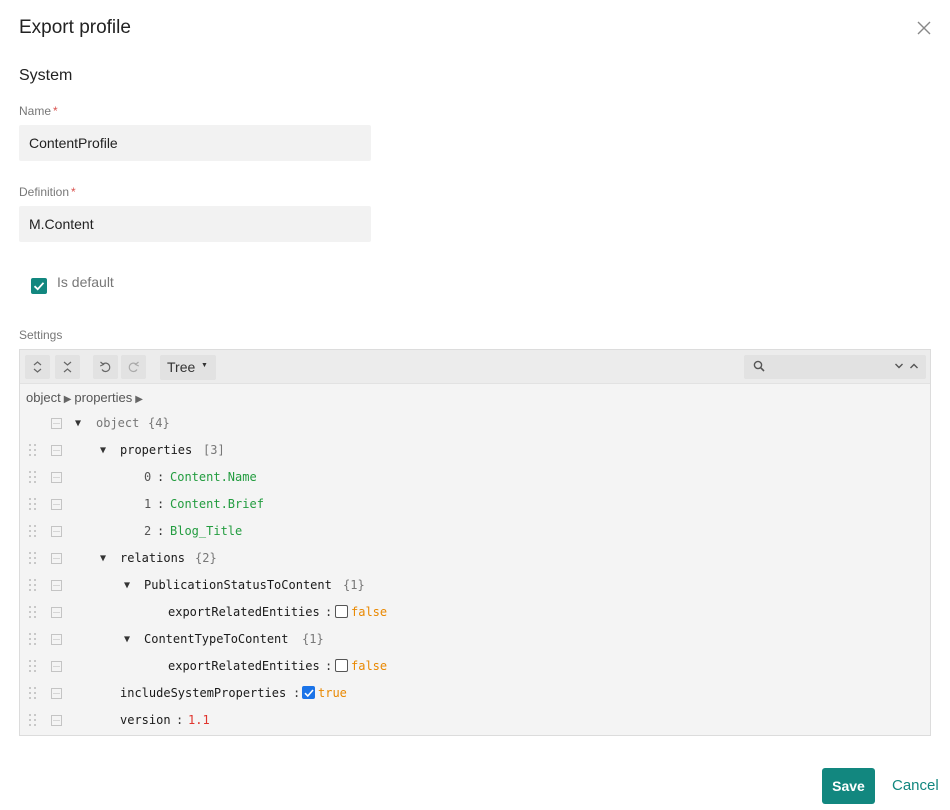 The height and width of the screenshot is (810, 950). Describe the element at coordinates (181, 367) in the screenshot. I see `mode-label: Tree` at that location.